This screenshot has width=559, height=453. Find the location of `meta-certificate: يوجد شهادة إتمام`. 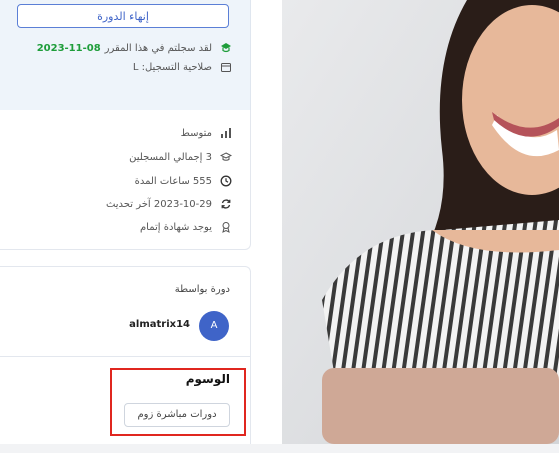

meta-certificate: يوجد شهادة إتمام is located at coordinates (186, 227).